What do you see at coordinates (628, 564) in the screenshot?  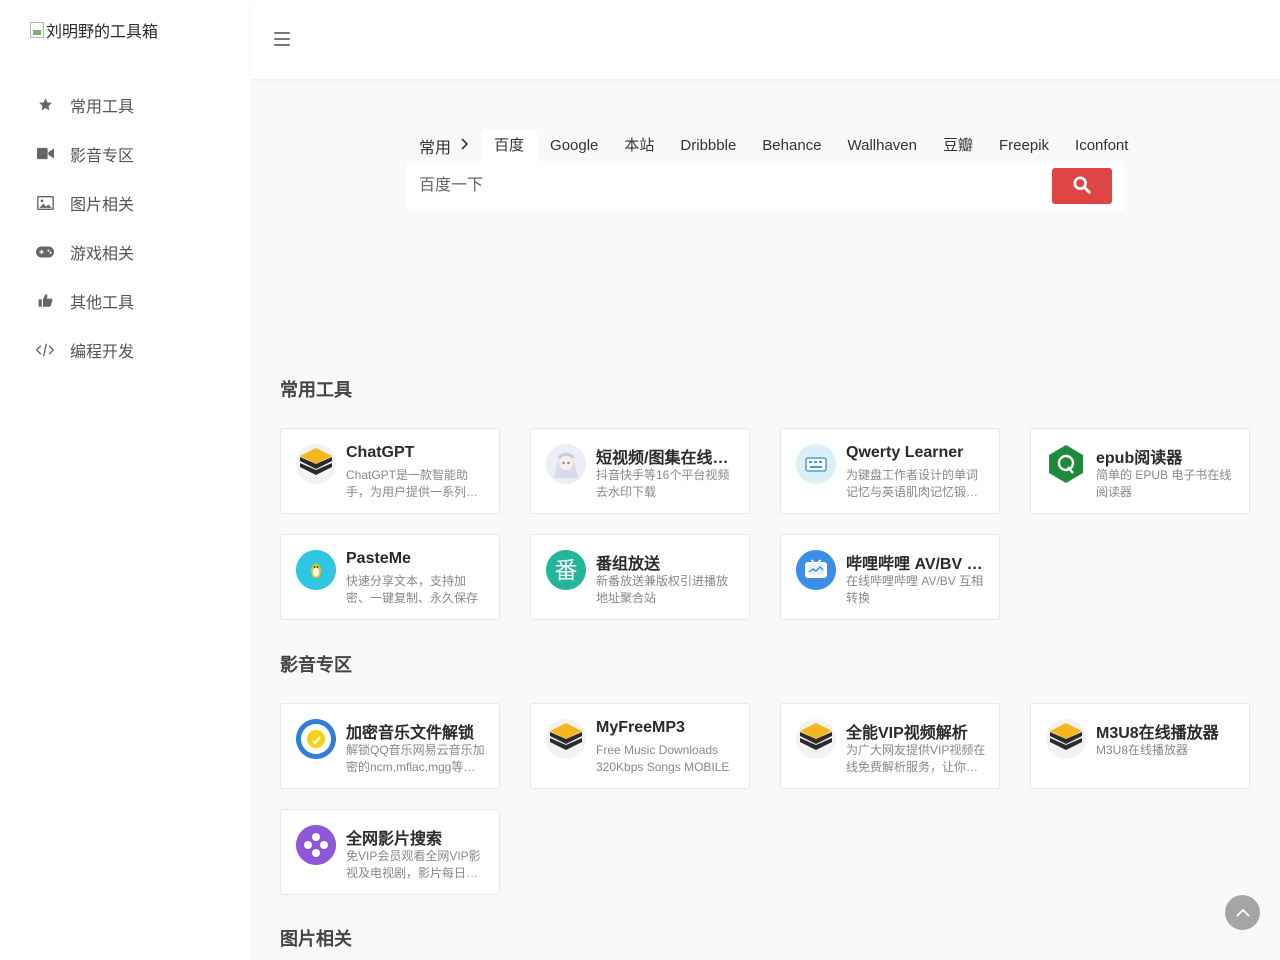 I see `card-title: 番组放送` at bounding box center [628, 564].